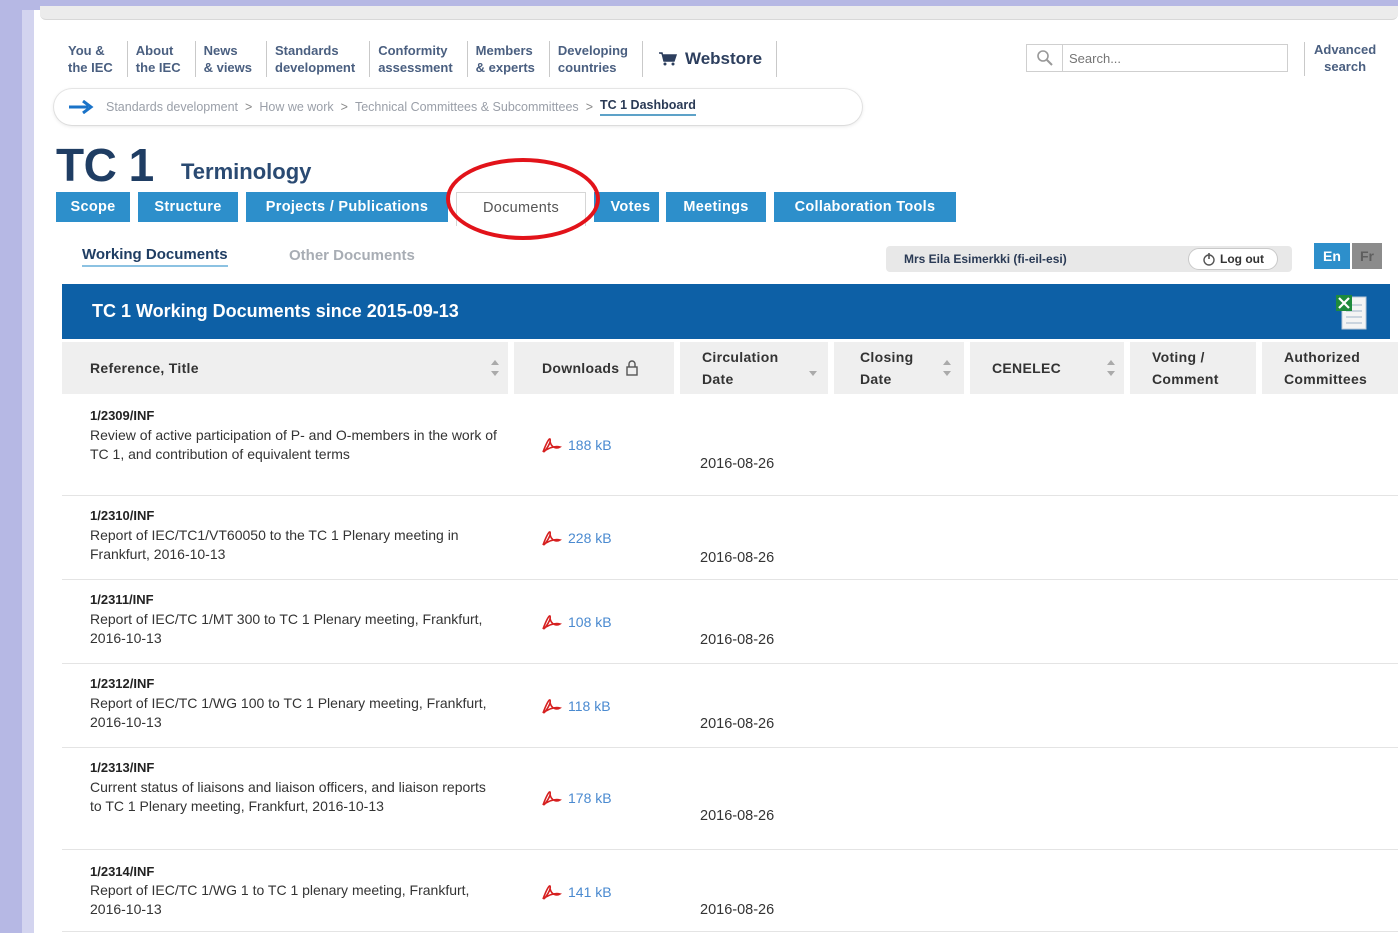 The image size is (1398, 933). I want to click on col-header-label: CENELEC, so click(1026, 368).